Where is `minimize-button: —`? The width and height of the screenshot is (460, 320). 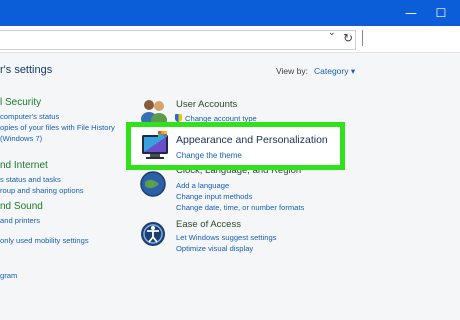
minimize-button: — is located at coordinates (411, 13).